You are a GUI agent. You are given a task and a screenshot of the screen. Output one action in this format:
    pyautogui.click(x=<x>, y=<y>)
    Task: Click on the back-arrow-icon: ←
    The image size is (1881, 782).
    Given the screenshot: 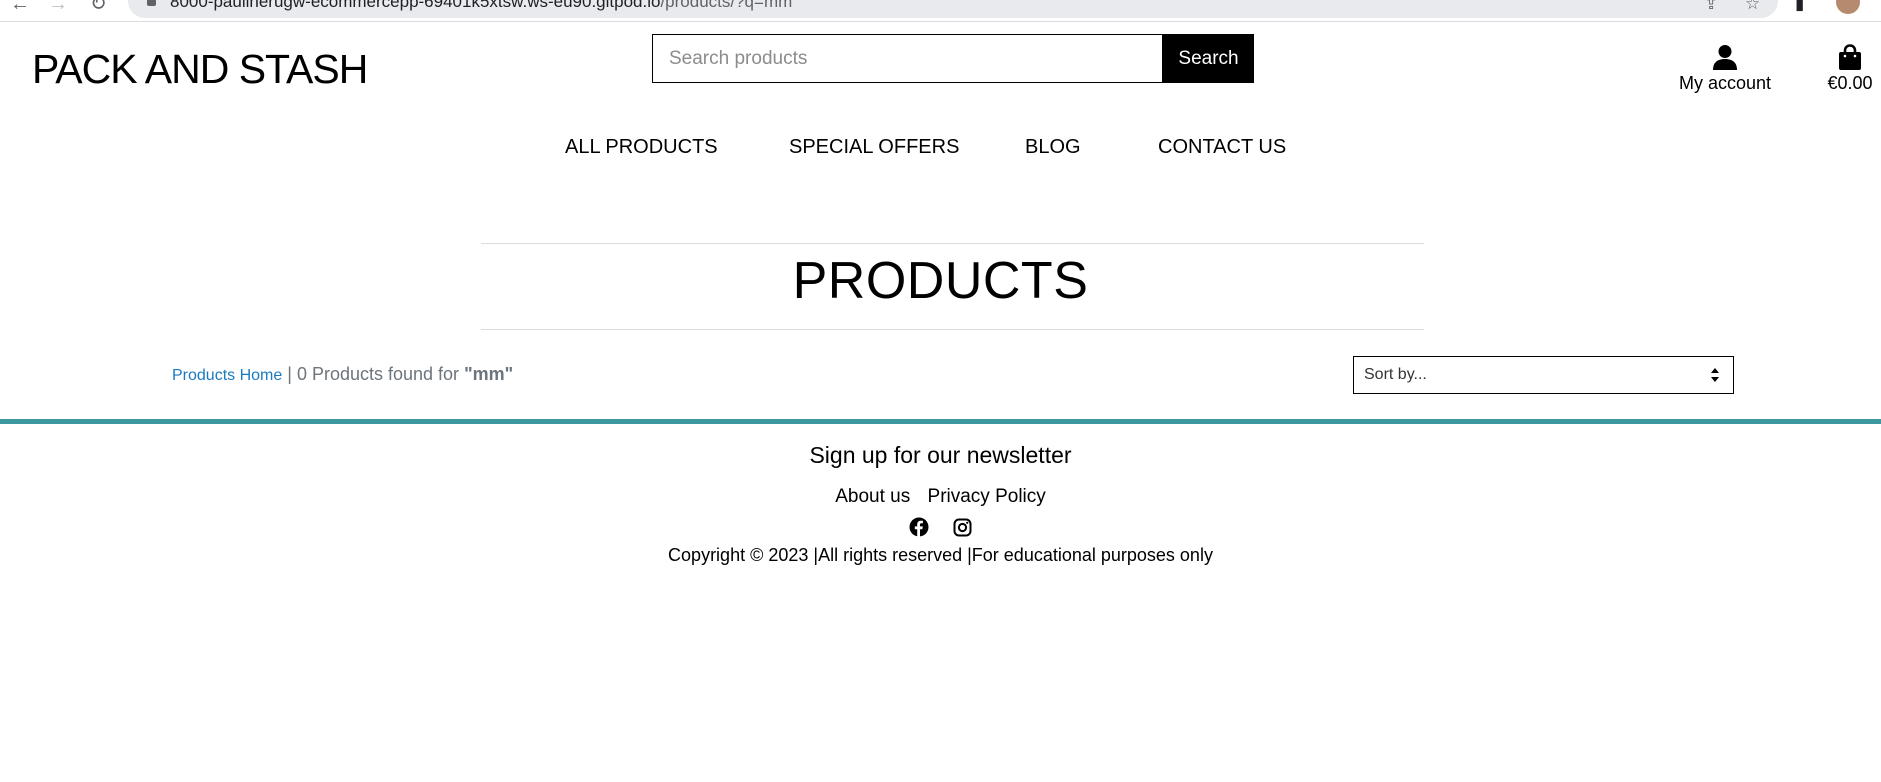 What is the action you would take?
    pyautogui.click(x=20, y=7)
    